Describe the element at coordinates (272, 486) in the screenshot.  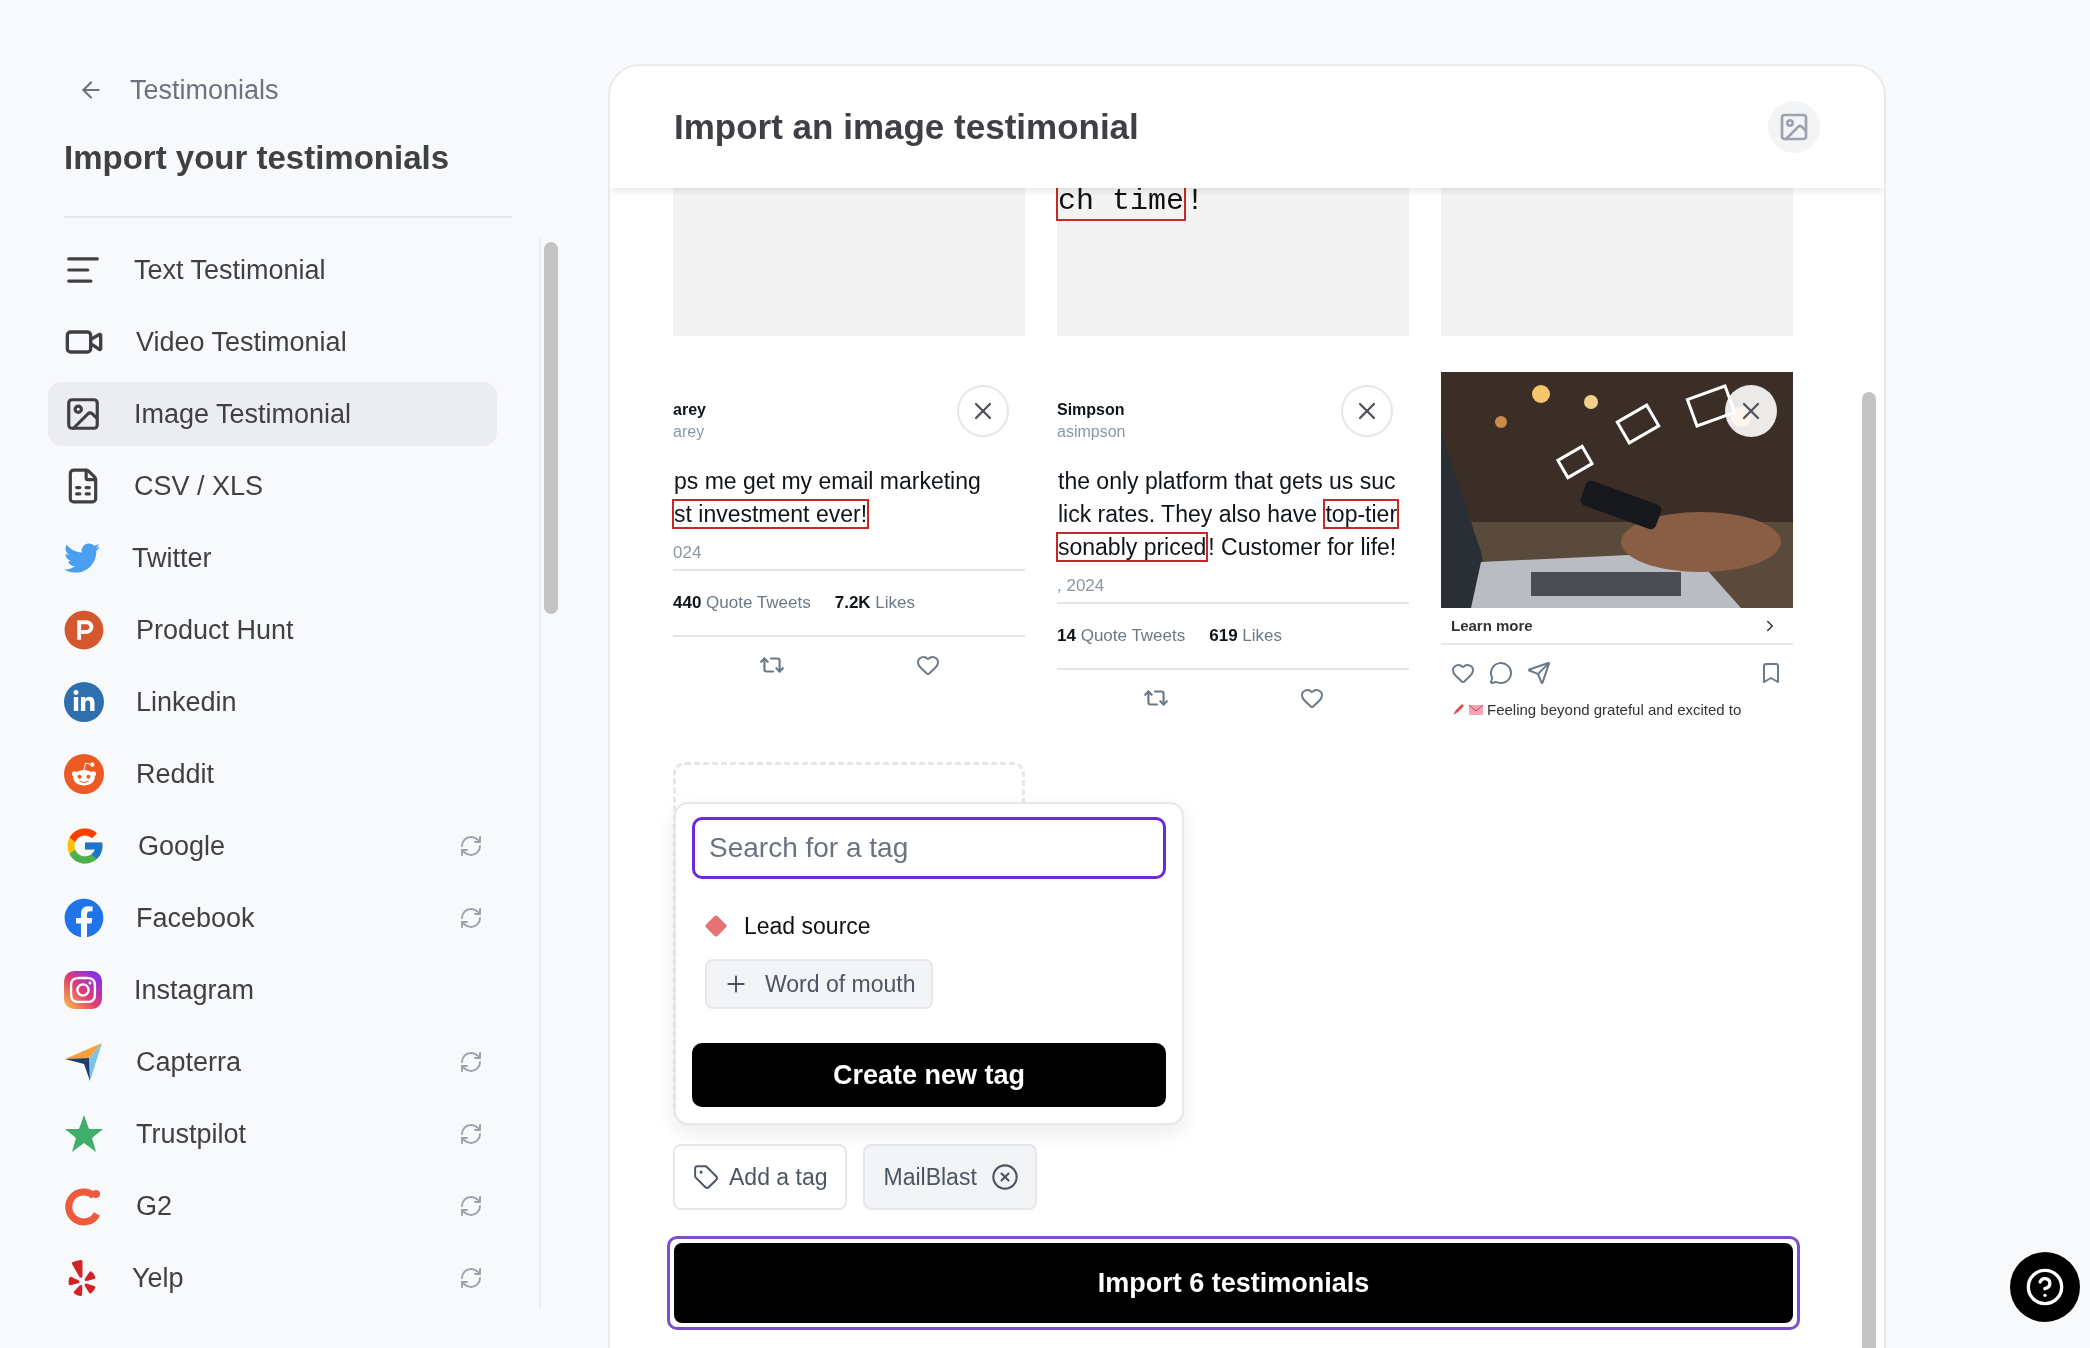
I see `sidebar-item: CSV / XLS` at that location.